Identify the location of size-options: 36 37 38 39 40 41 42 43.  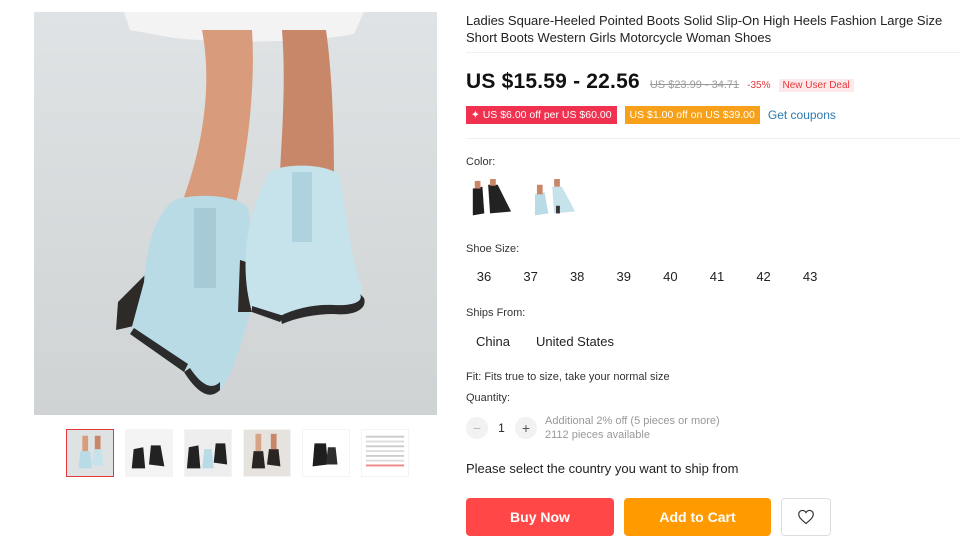
(652, 277).